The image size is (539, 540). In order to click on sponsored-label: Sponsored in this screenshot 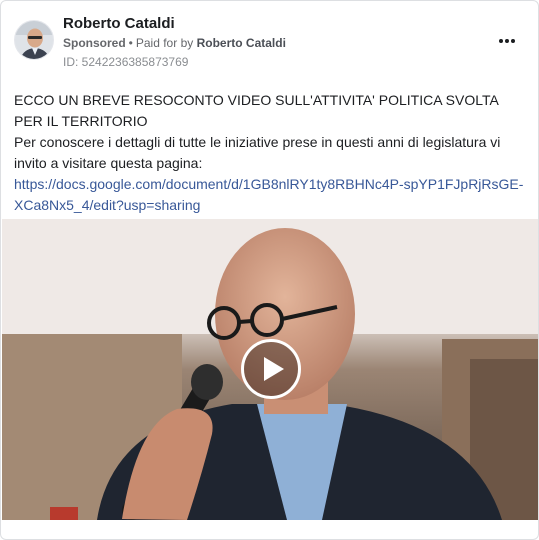, I will do `click(94, 43)`.